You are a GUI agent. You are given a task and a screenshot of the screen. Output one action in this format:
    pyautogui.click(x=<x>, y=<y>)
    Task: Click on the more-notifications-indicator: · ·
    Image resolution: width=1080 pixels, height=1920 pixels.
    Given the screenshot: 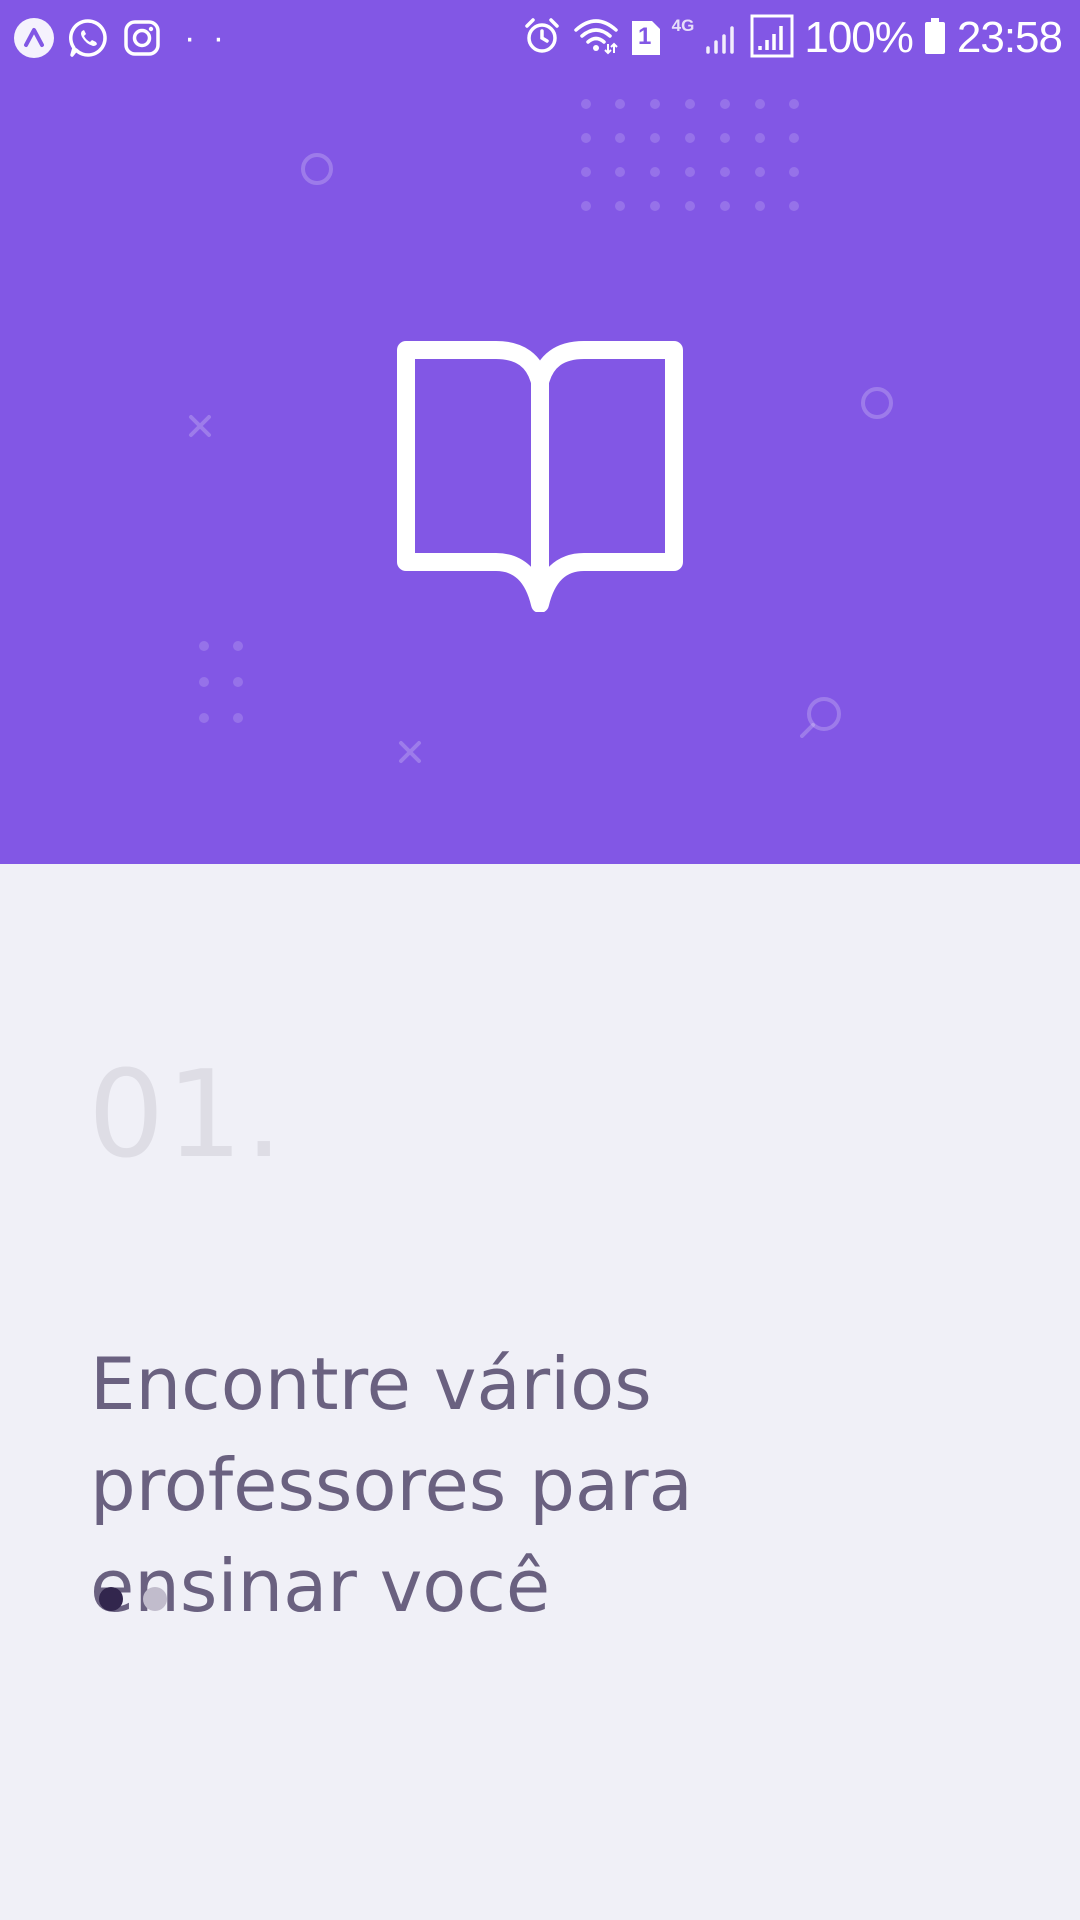 What is the action you would take?
    pyautogui.click(x=206, y=38)
    